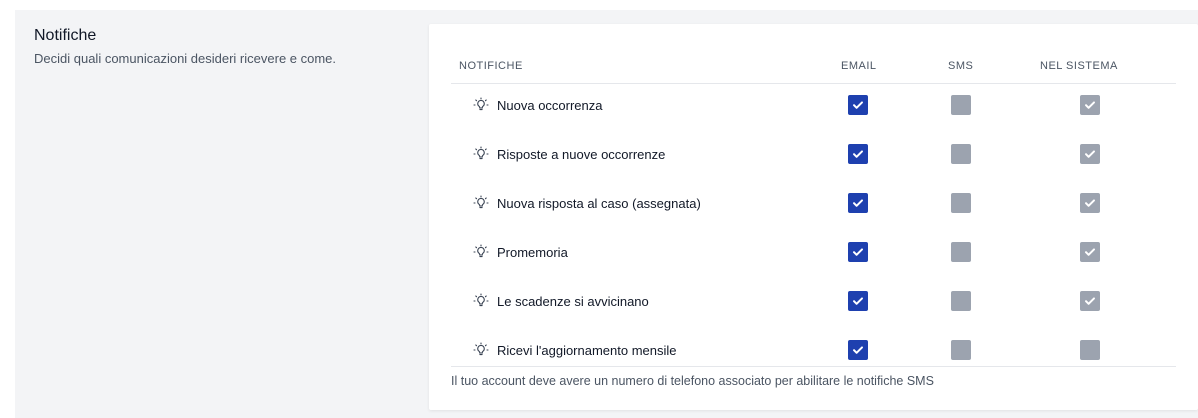 The width and height of the screenshot is (1198, 418). Describe the element at coordinates (813, 154) in the screenshot. I see `notification-row: Risposte a nuove occorrenze` at that location.